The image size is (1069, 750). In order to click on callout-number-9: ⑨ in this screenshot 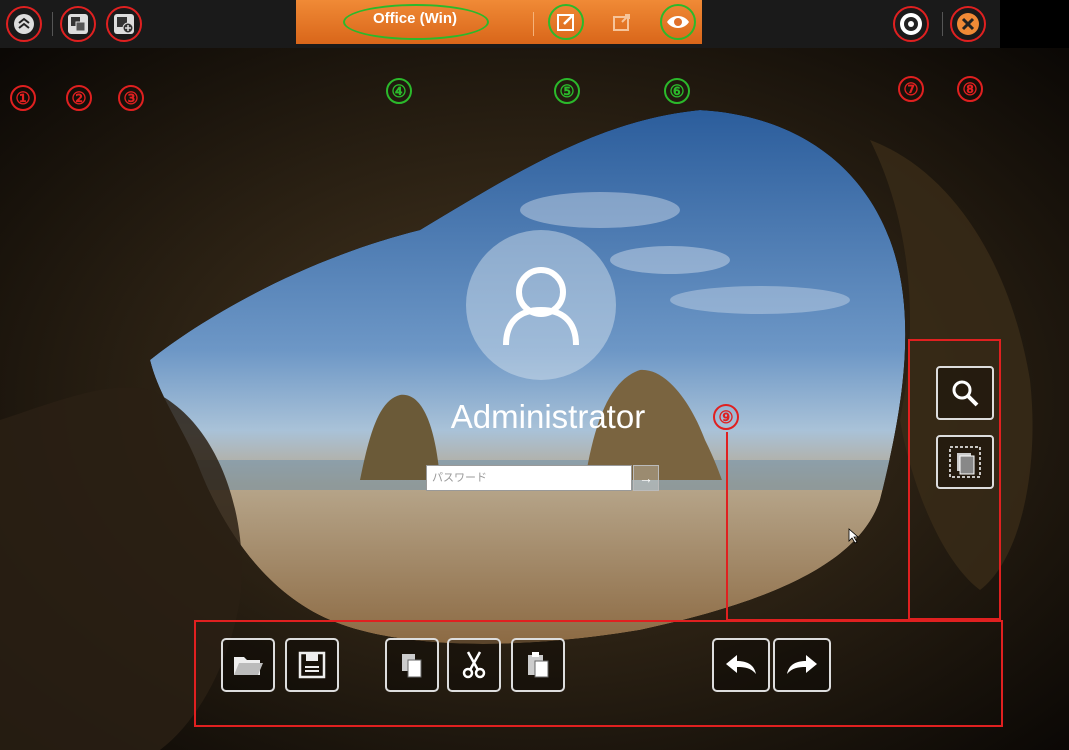, I will do `click(726, 417)`.